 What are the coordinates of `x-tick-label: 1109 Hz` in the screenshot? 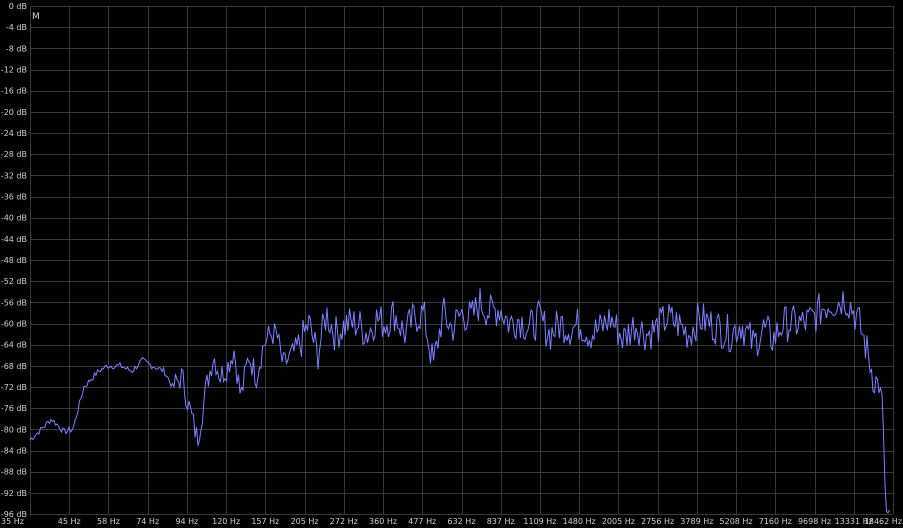 It's located at (539, 521).